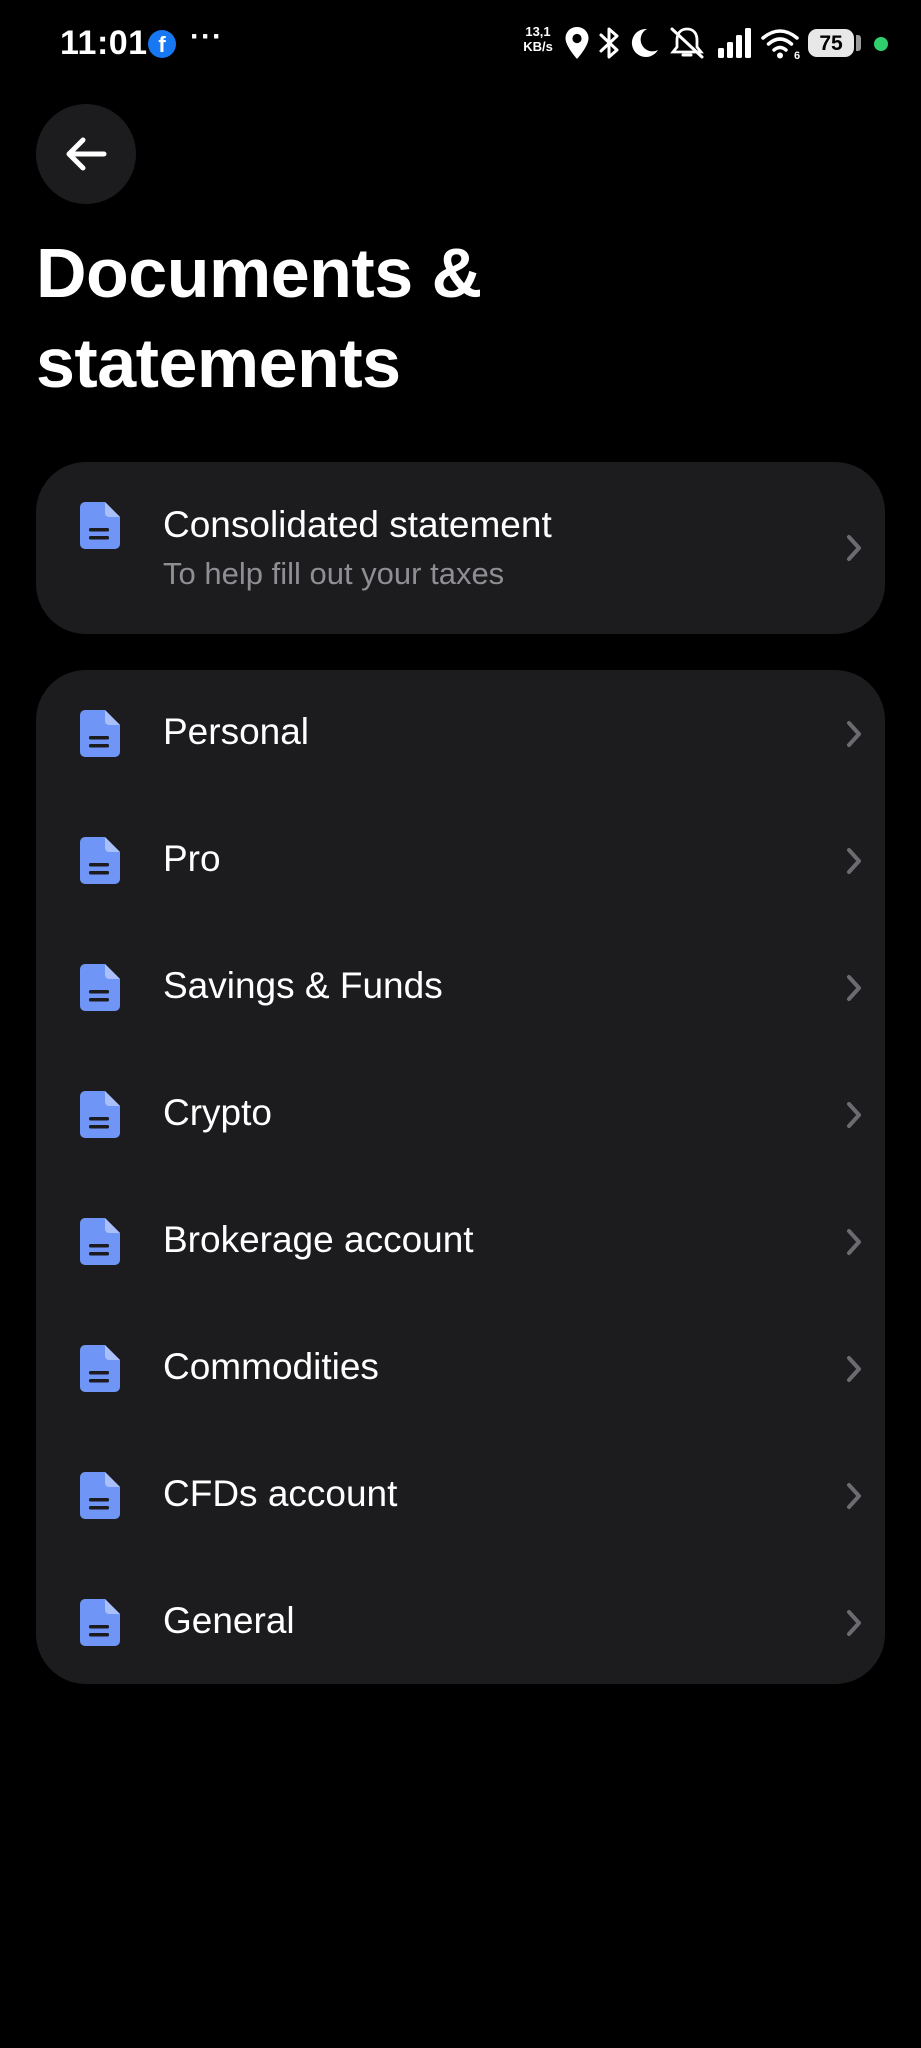 The image size is (921, 2048). I want to click on list-item-brokerage-account: Brokerage account, so click(460, 1241).